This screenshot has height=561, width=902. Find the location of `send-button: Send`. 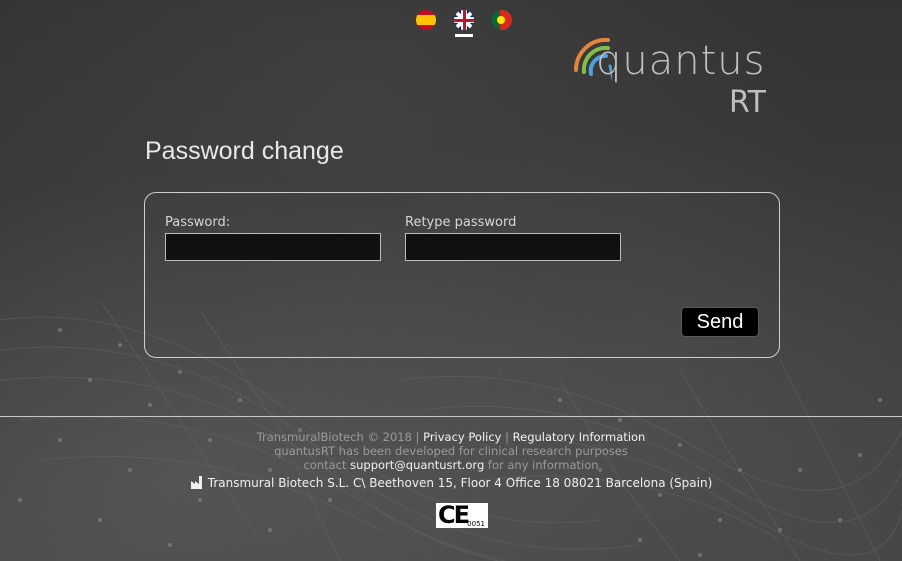

send-button: Send is located at coordinates (720, 322).